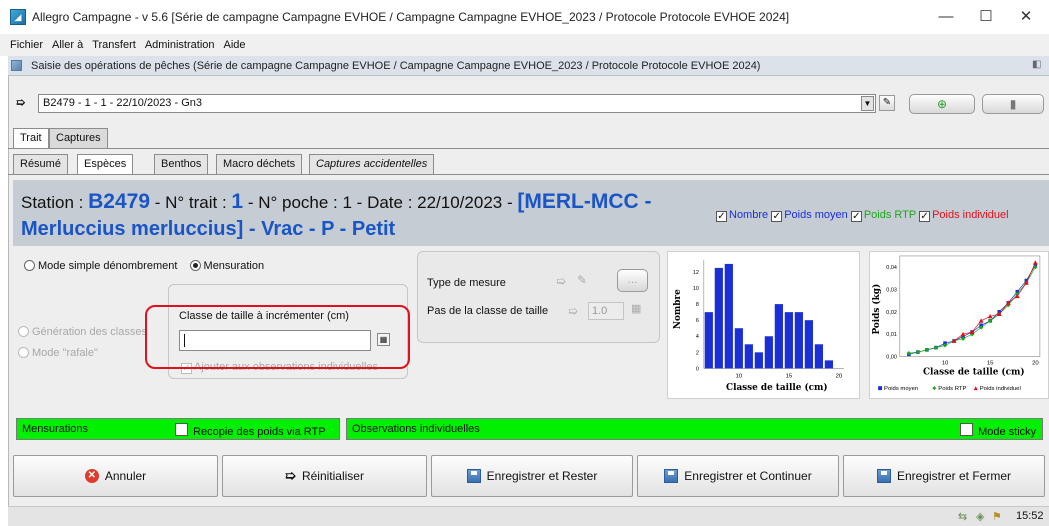 The image size is (1049, 526). Describe the element at coordinates (40, 164) in the screenshot. I see `tab-resume: Résumé` at that location.